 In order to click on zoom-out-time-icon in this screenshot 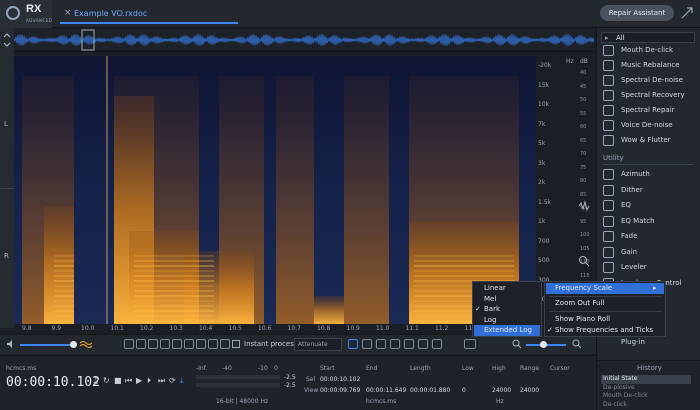, I will do `click(141, 344)`.